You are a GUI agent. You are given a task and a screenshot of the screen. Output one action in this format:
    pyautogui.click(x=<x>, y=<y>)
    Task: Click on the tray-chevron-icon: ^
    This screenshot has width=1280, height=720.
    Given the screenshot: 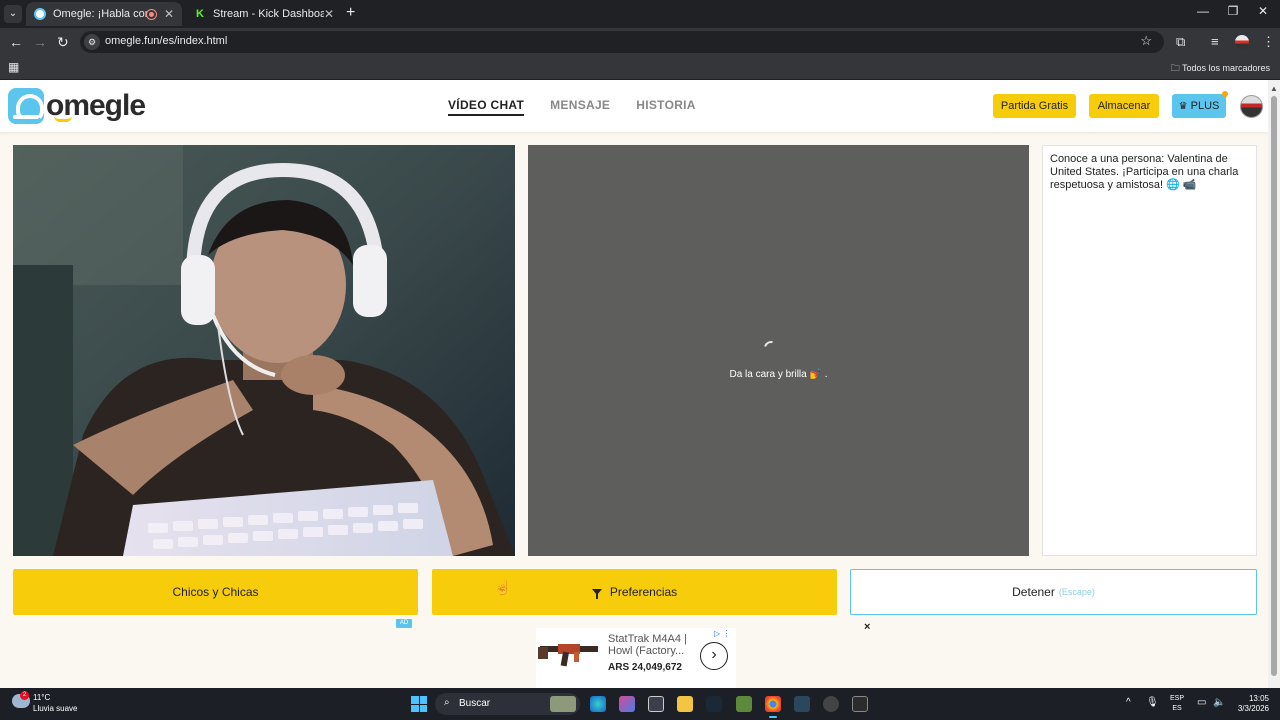 What is the action you would take?
    pyautogui.click(x=1128, y=702)
    